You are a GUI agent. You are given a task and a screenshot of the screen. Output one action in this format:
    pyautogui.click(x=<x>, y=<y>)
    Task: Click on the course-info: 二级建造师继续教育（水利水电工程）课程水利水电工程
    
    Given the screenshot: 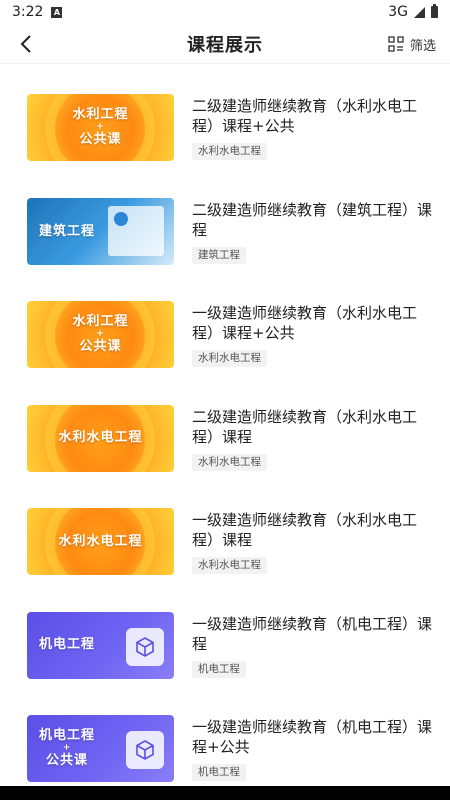 What is the action you would take?
    pyautogui.click(x=321, y=438)
    